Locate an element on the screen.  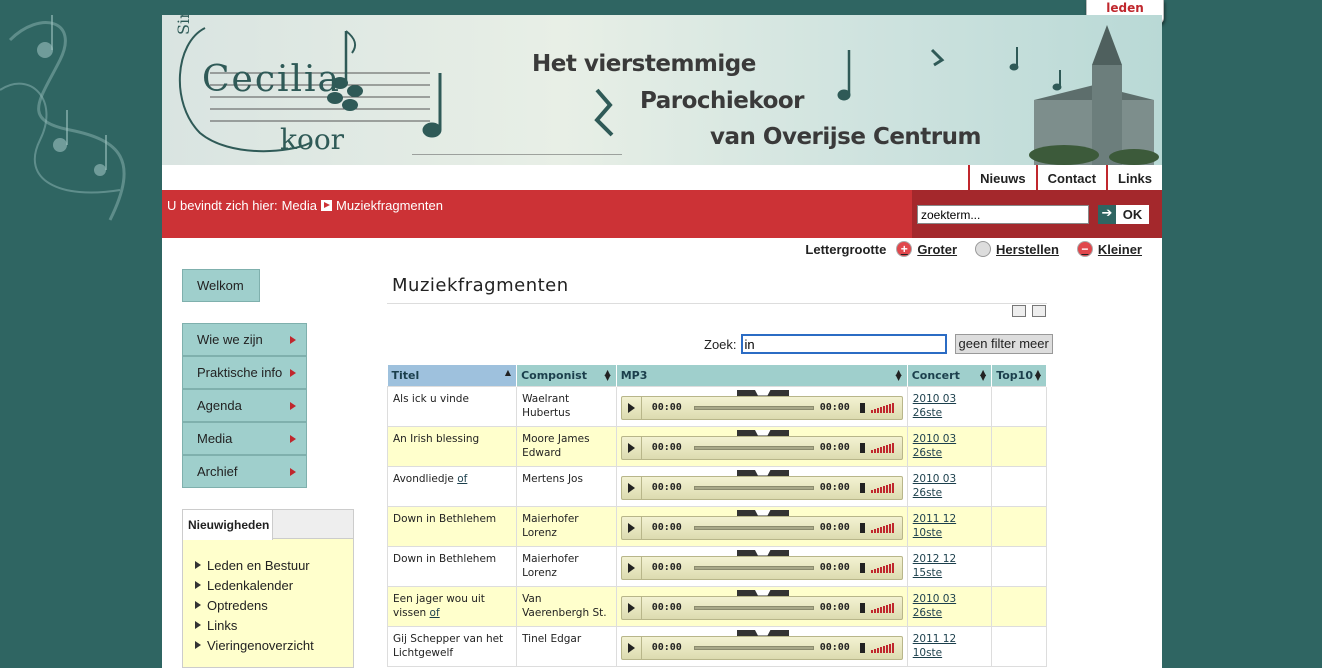
bullet-triangle-icon is located at coordinates (198, 565).